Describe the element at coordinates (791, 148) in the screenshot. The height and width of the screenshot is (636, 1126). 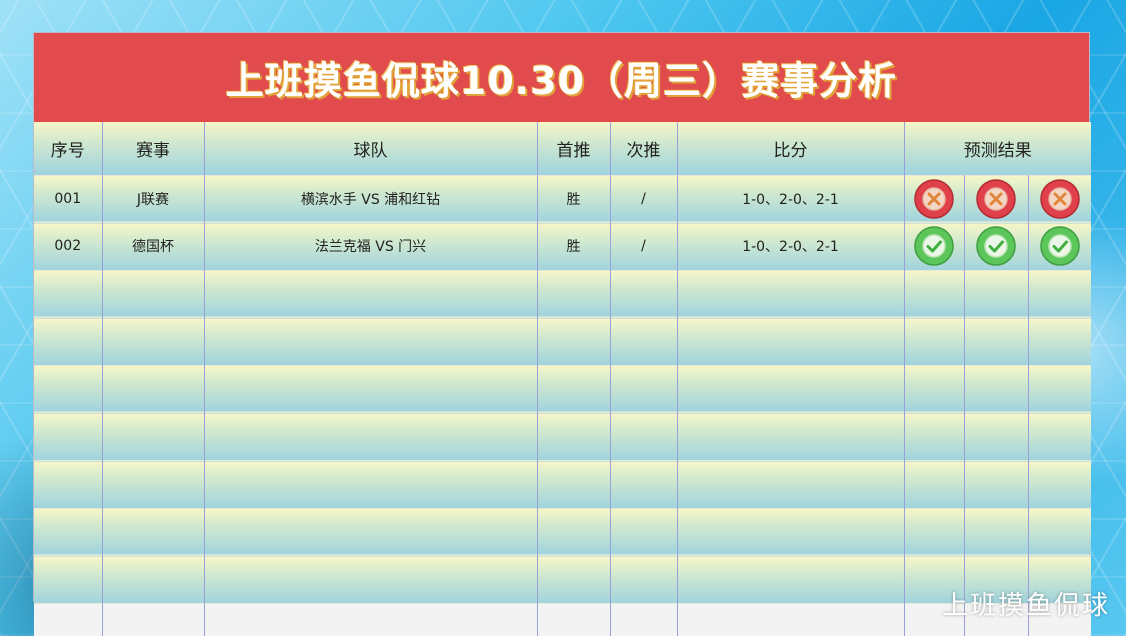
I see `header-score: 比分` at that location.